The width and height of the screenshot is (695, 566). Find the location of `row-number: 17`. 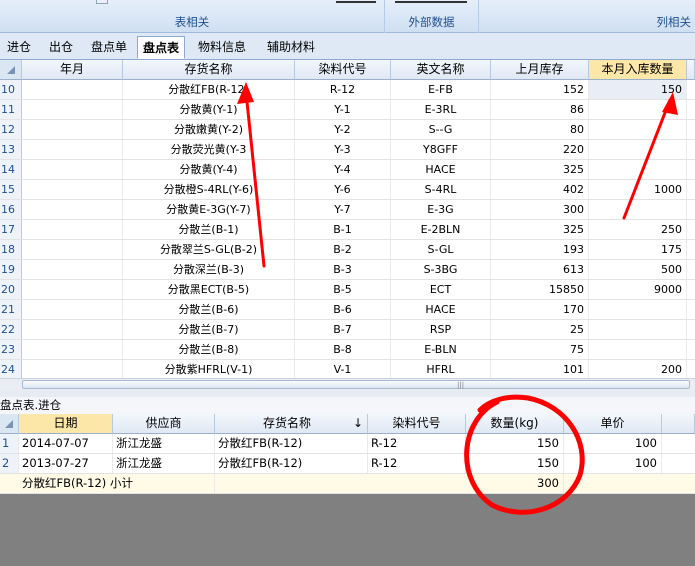

row-number: 17 is located at coordinates (11, 229).